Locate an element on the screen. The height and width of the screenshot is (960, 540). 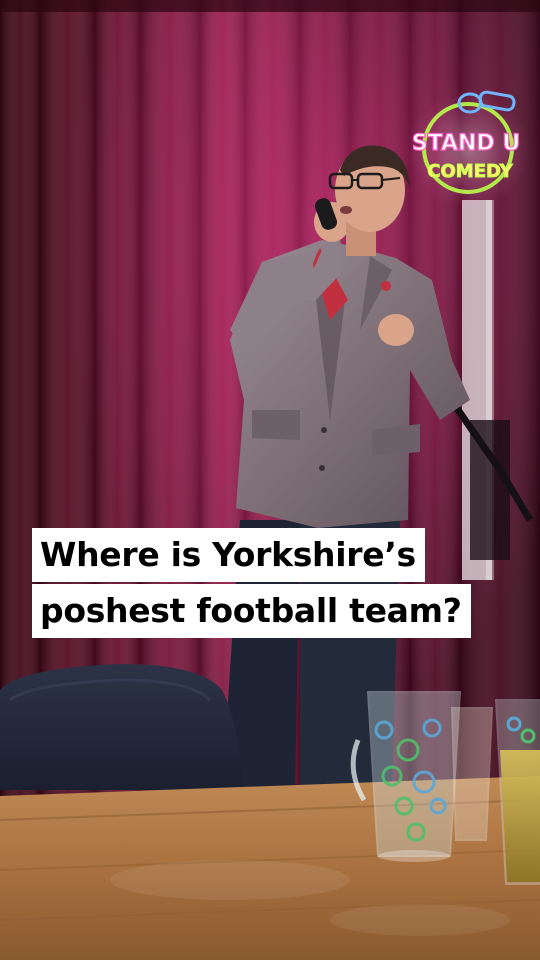
caption-line-1: Where is Yorkshire’s is located at coordinates (228, 555).